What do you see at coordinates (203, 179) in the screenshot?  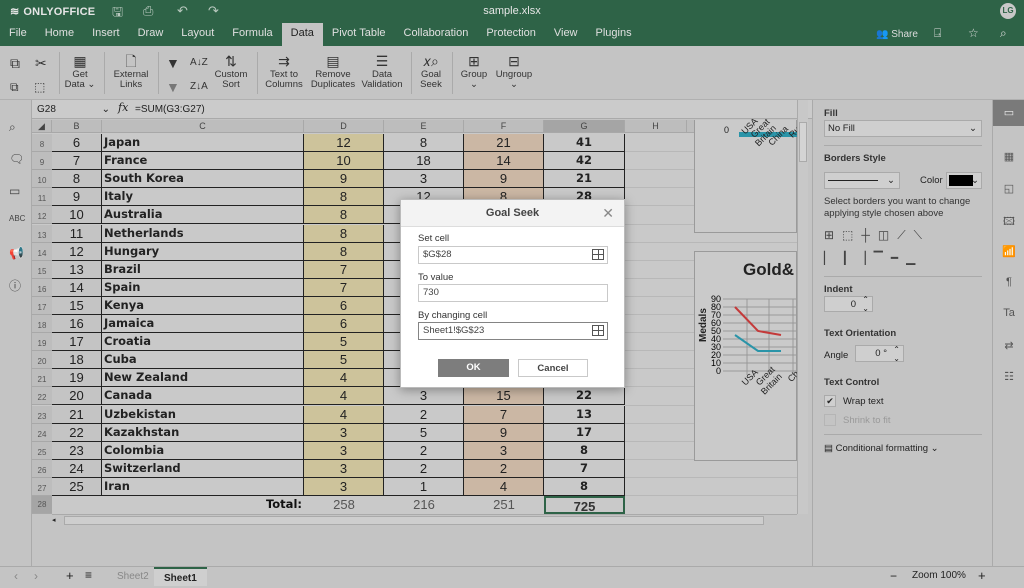 I see `country-cell: South Korea` at bounding box center [203, 179].